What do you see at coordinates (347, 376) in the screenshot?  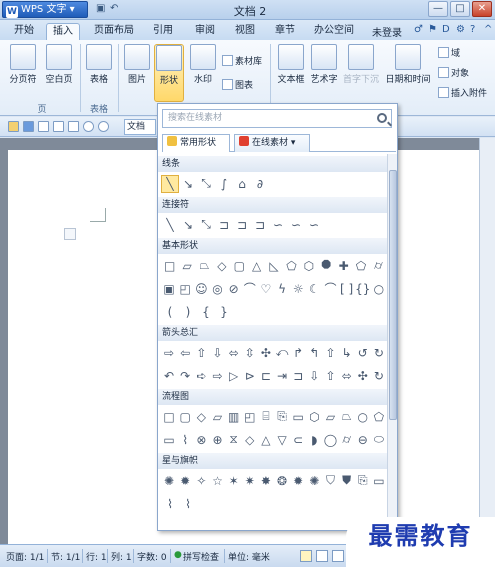 I see `arrow-shape-icon: ⬄` at bounding box center [347, 376].